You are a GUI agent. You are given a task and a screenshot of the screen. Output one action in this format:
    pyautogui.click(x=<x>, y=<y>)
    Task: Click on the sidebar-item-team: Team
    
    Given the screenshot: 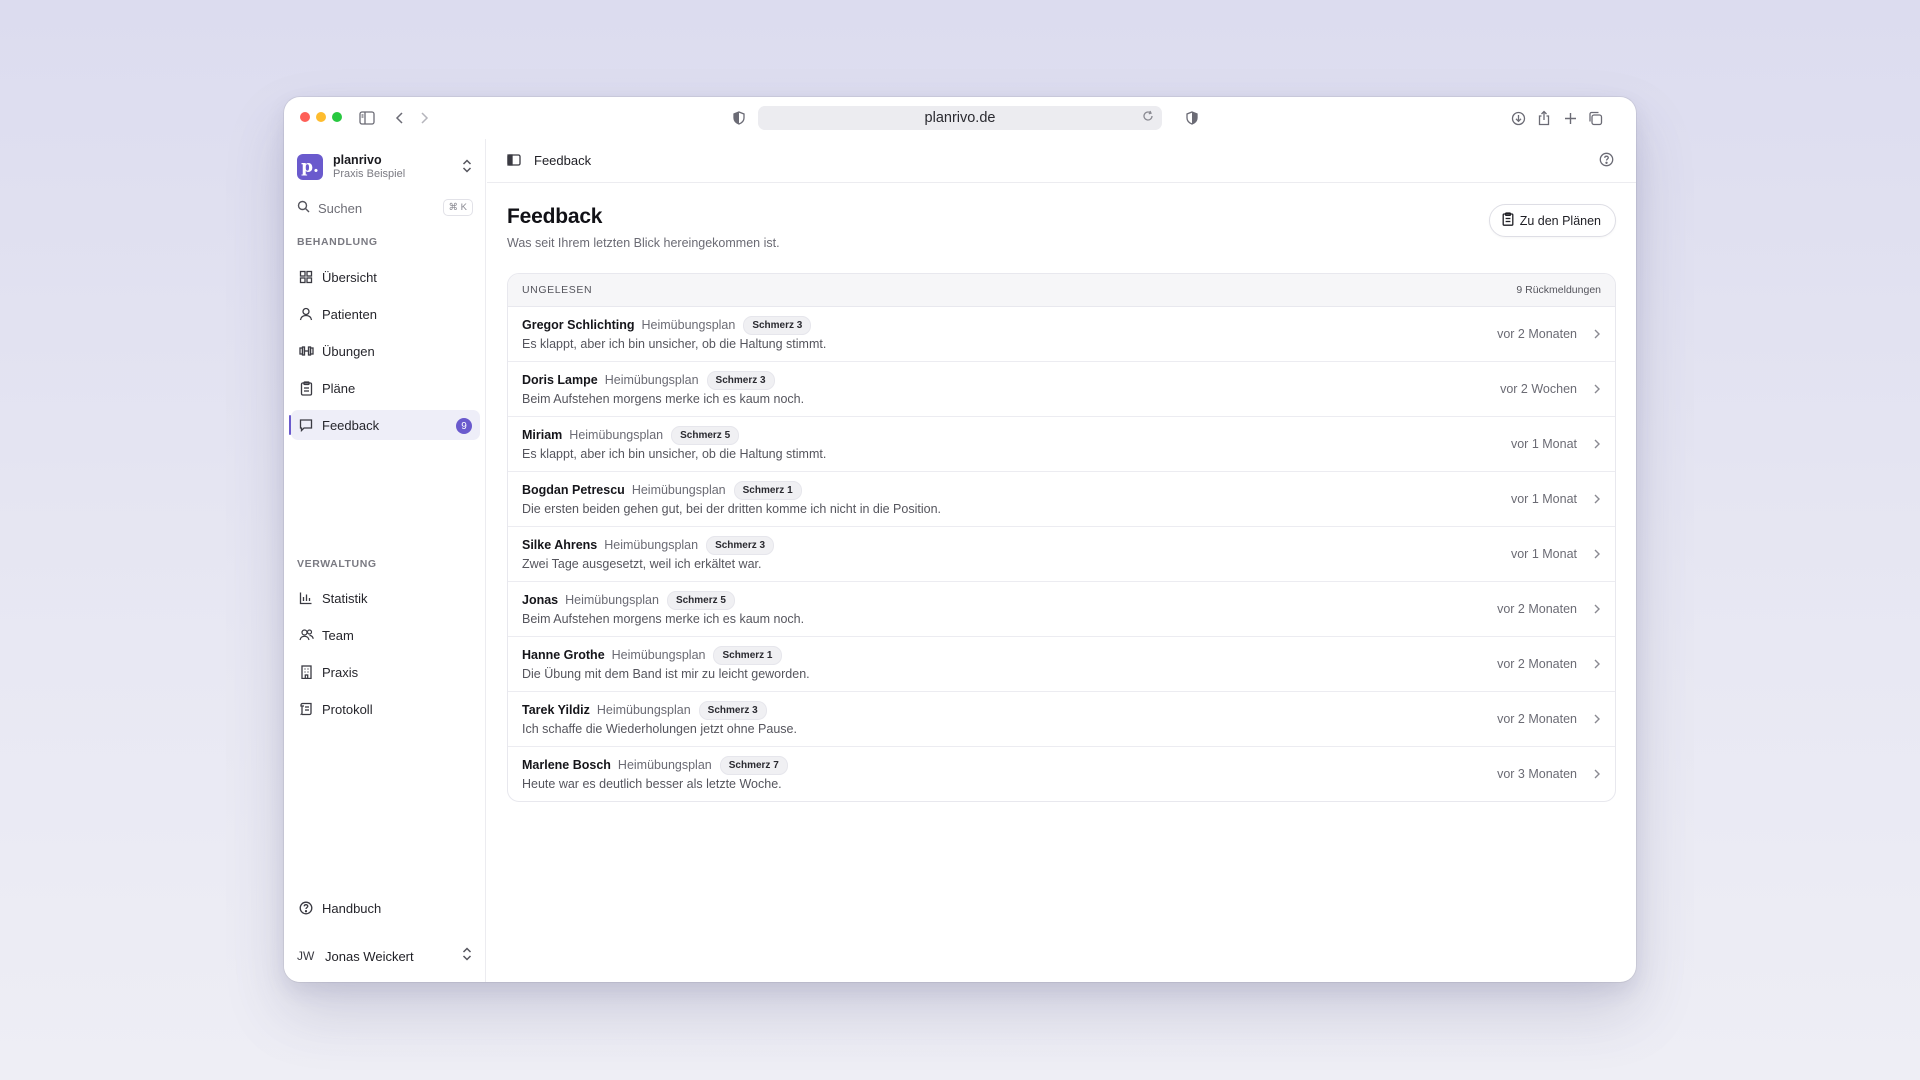 What is the action you would take?
    pyautogui.click(x=385, y=635)
    